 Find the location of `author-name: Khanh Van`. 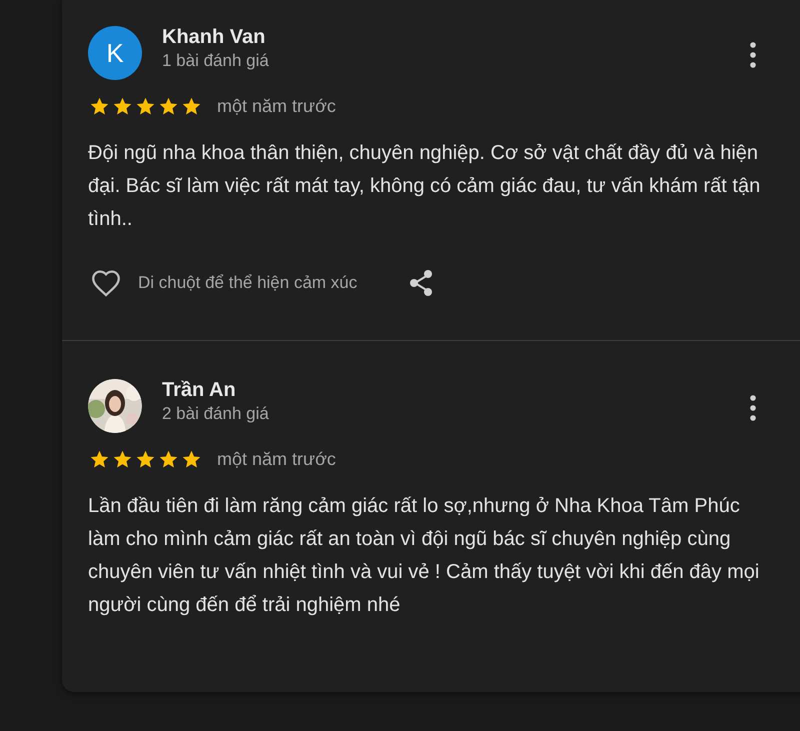

author-name: Khanh Van is located at coordinates (214, 37).